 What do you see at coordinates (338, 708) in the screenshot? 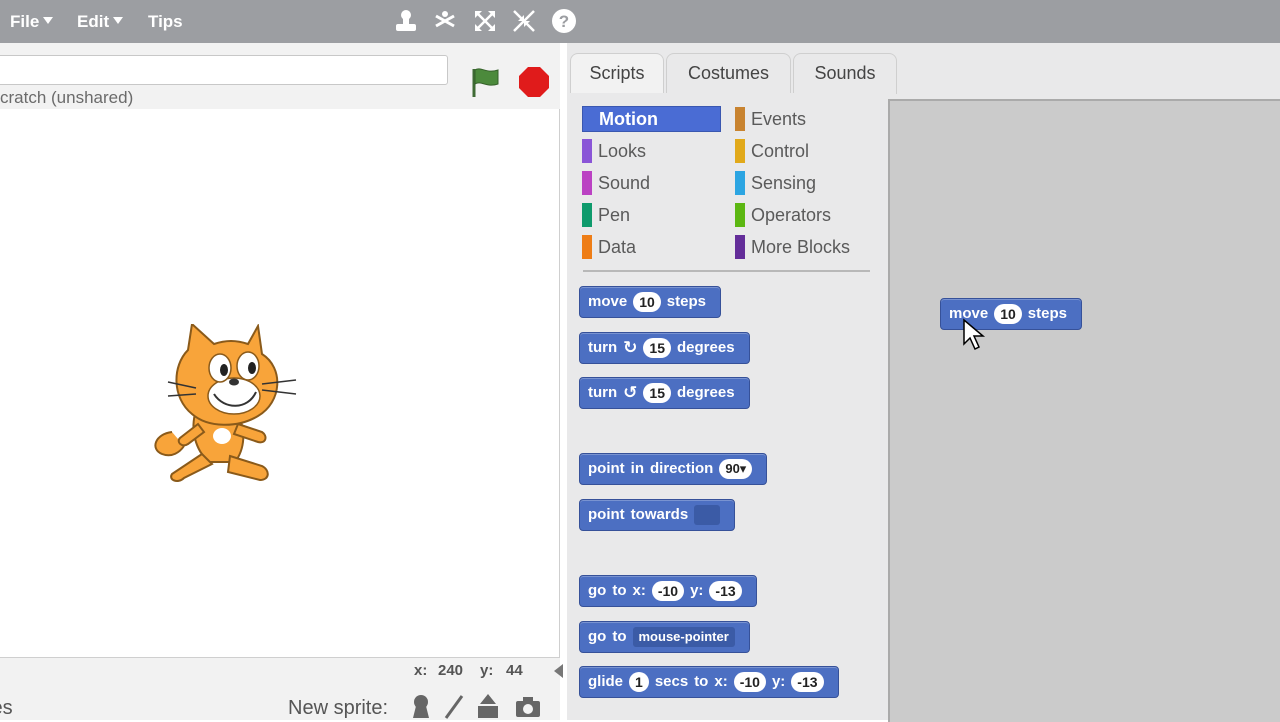
I see `new-sprite-label: New sprite:` at bounding box center [338, 708].